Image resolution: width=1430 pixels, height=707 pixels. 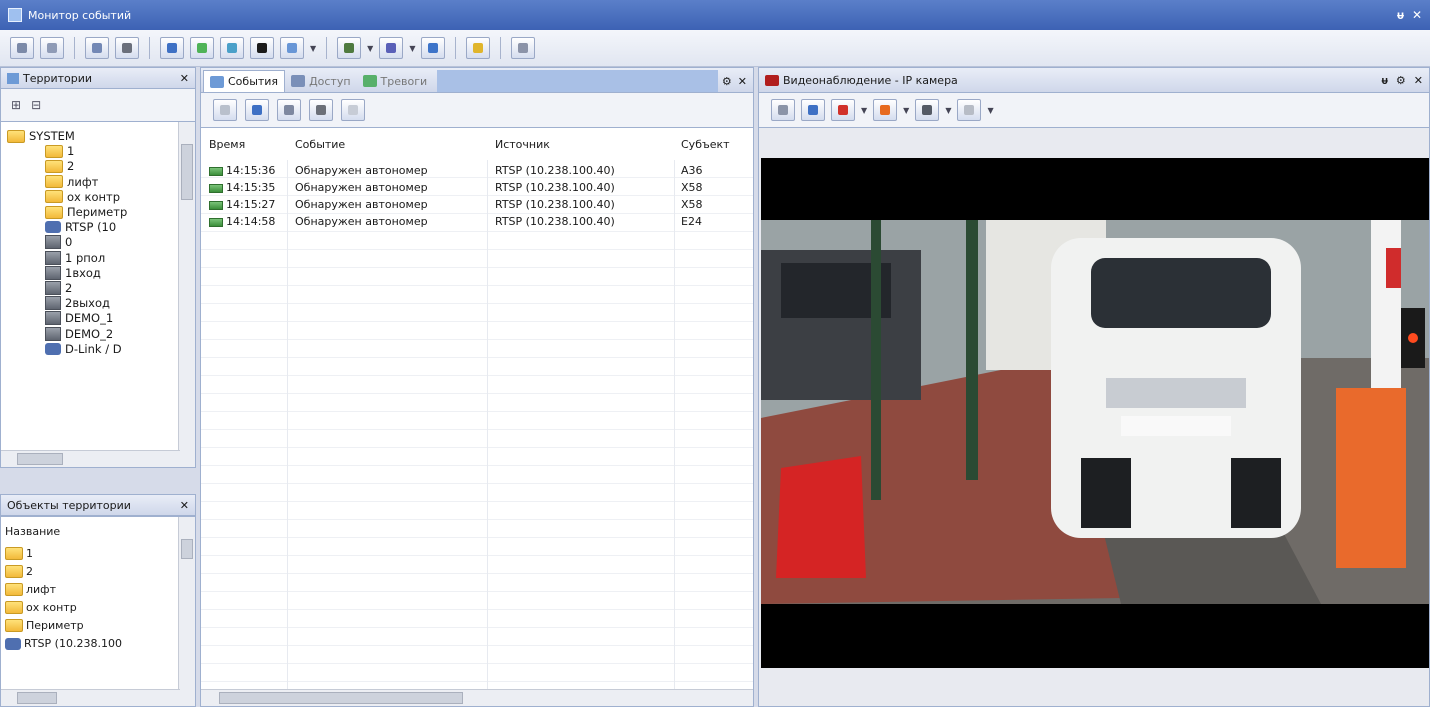 What do you see at coordinates (477, 697) in the screenshot?
I see `table-horizontal-scrollbar` at bounding box center [477, 697].